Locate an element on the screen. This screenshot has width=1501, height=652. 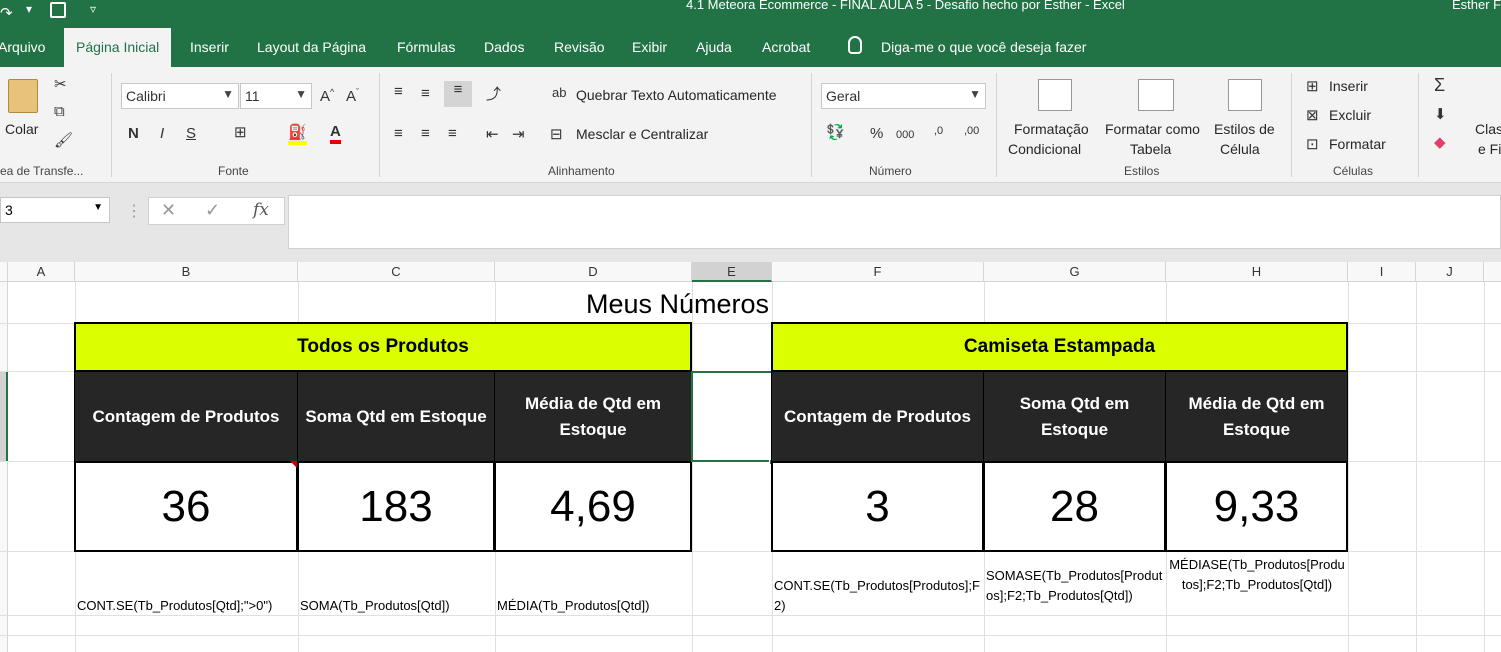
clear-icon: ◆ is located at coordinates (1440, 142).